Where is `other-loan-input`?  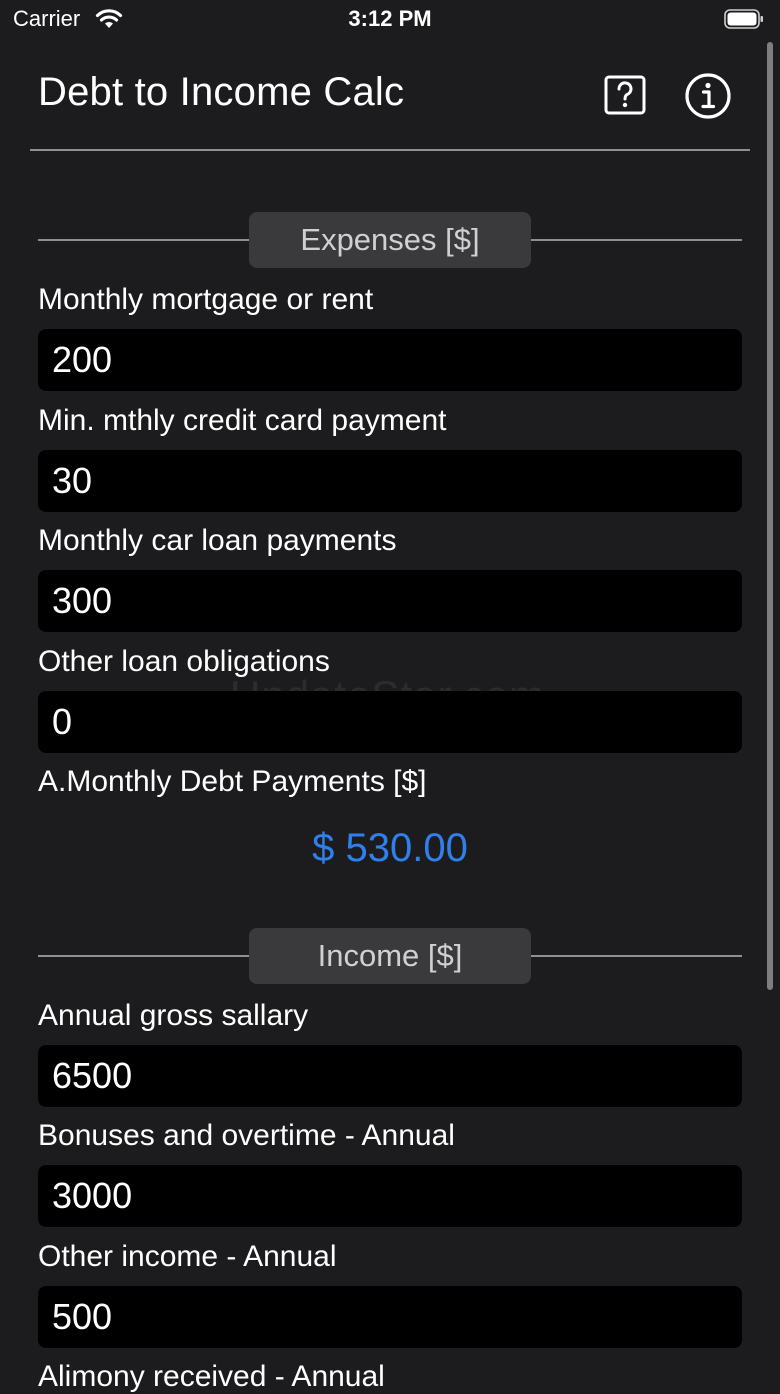
other-loan-input is located at coordinates (390, 722).